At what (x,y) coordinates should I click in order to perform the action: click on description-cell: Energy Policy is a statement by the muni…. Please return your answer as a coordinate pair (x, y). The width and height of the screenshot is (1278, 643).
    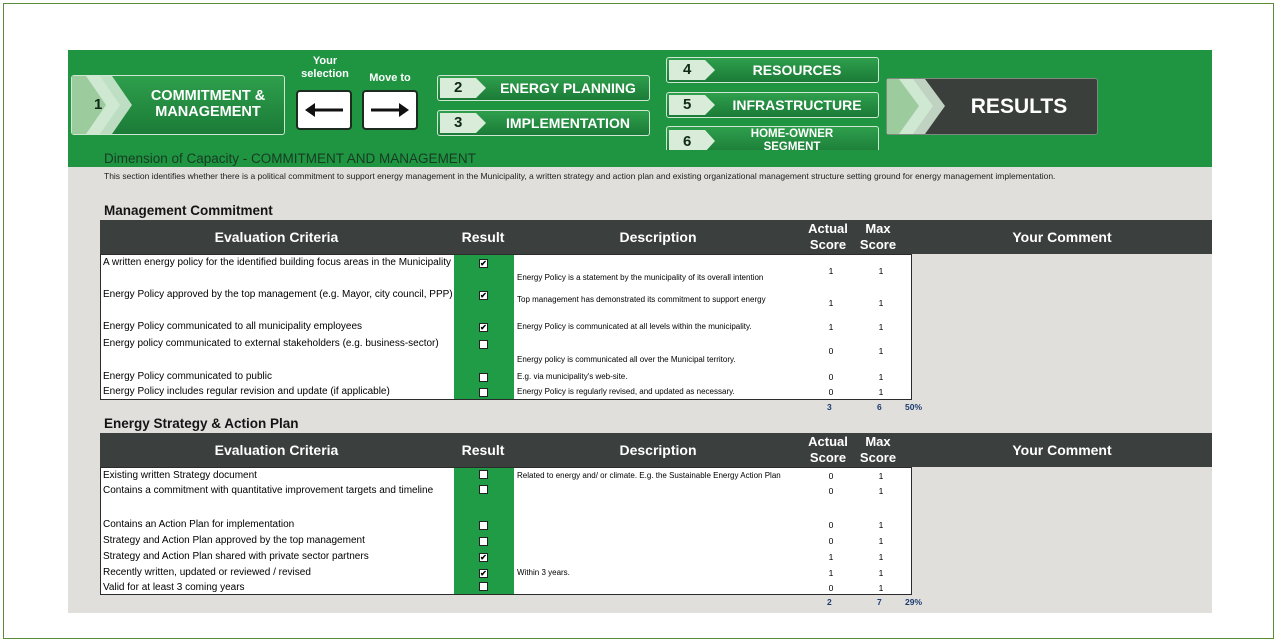
    Looking at the image, I should click on (640, 277).